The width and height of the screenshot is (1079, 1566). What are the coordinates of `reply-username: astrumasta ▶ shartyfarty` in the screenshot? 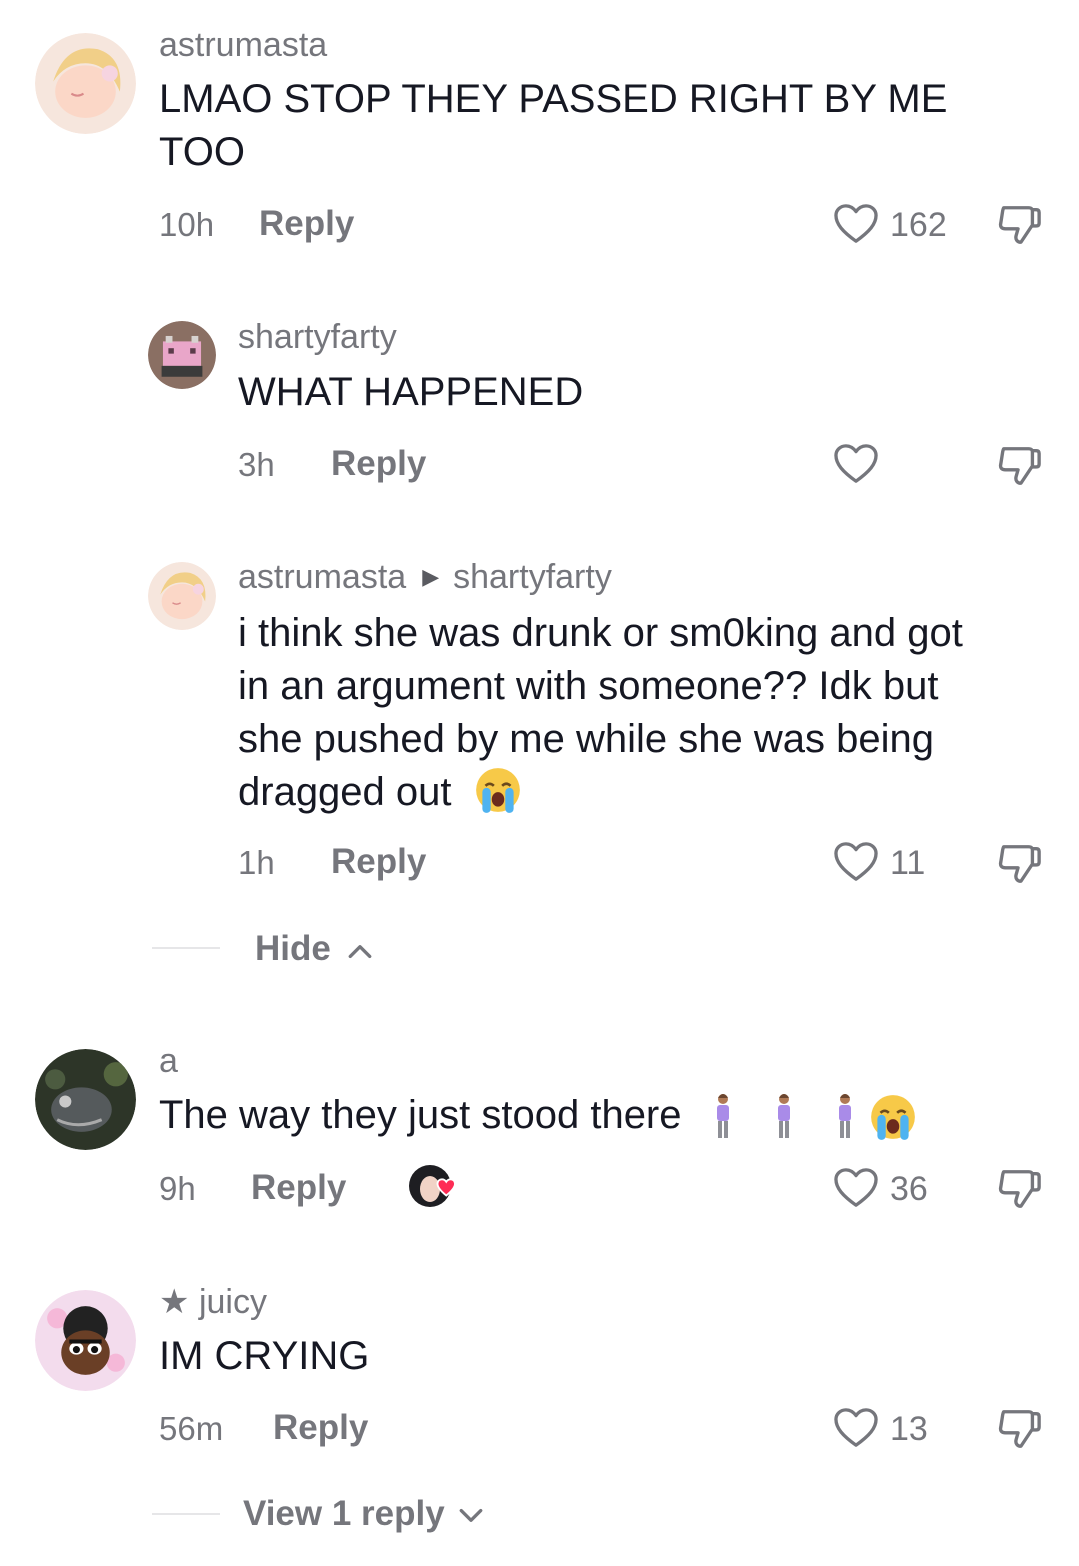 It's located at (425, 577).